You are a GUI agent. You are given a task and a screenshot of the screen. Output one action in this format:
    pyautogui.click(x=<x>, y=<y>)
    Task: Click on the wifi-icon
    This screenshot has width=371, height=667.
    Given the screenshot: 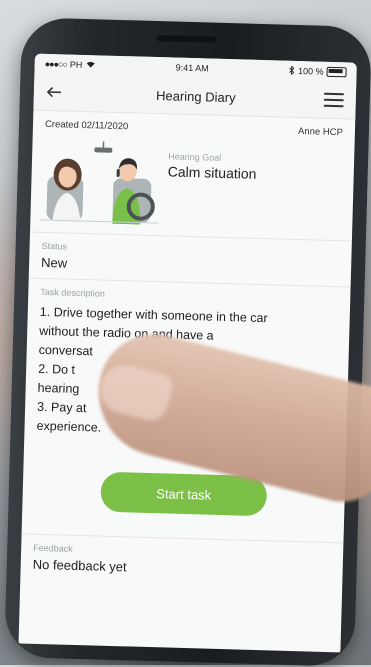 What is the action you would take?
    pyautogui.click(x=90, y=65)
    